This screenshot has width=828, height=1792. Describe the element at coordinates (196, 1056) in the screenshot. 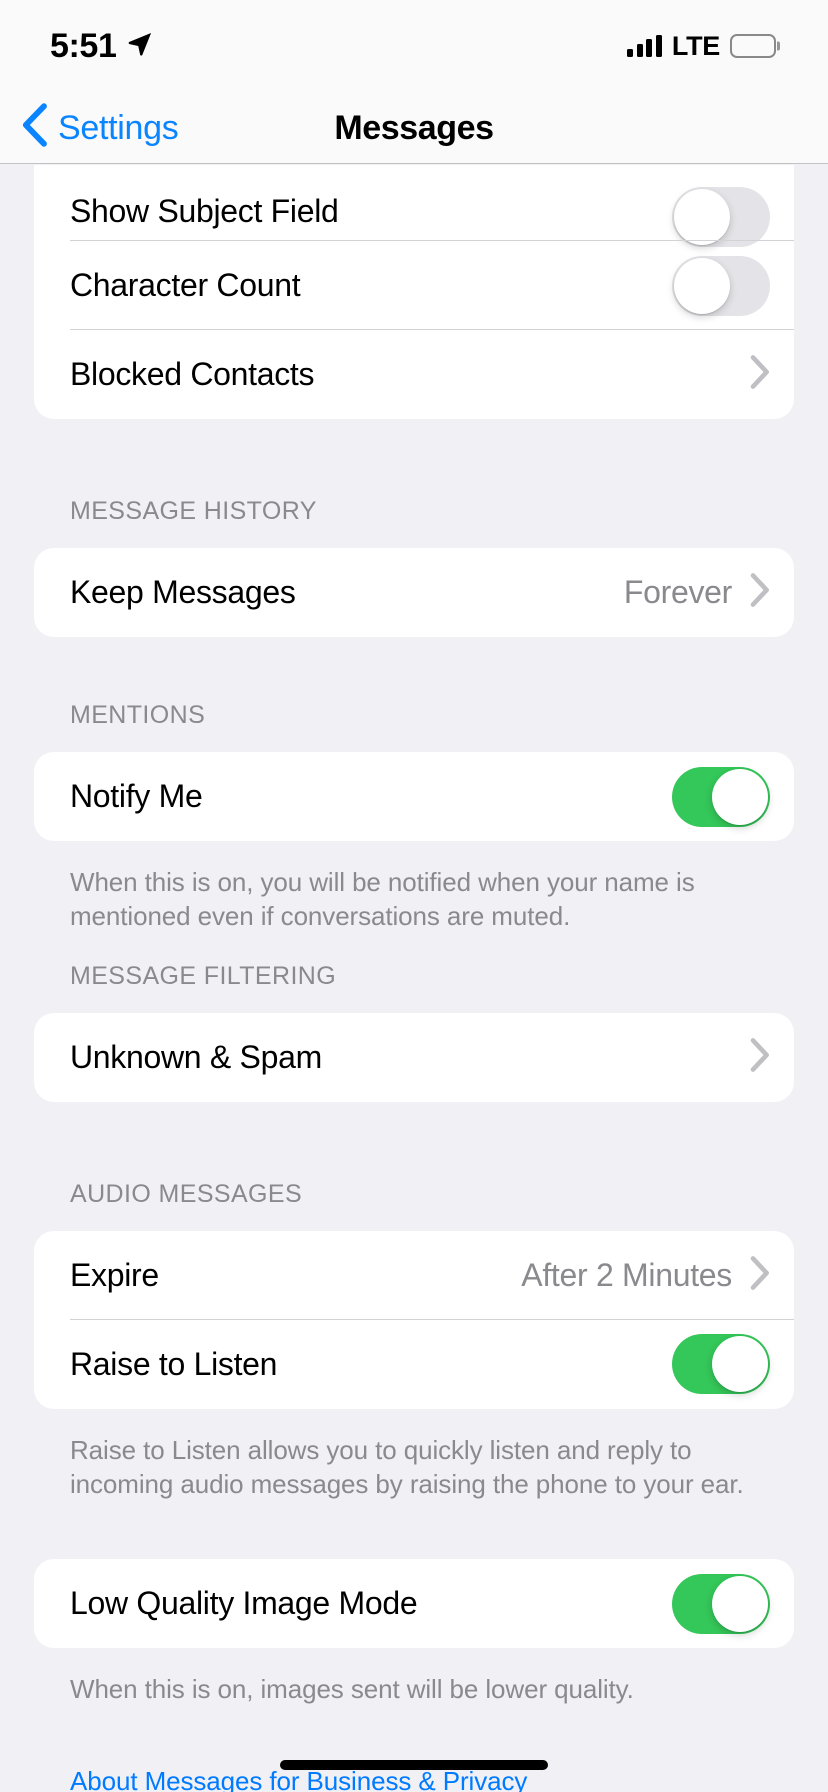

I see `row-label: Unknown & Spam` at that location.